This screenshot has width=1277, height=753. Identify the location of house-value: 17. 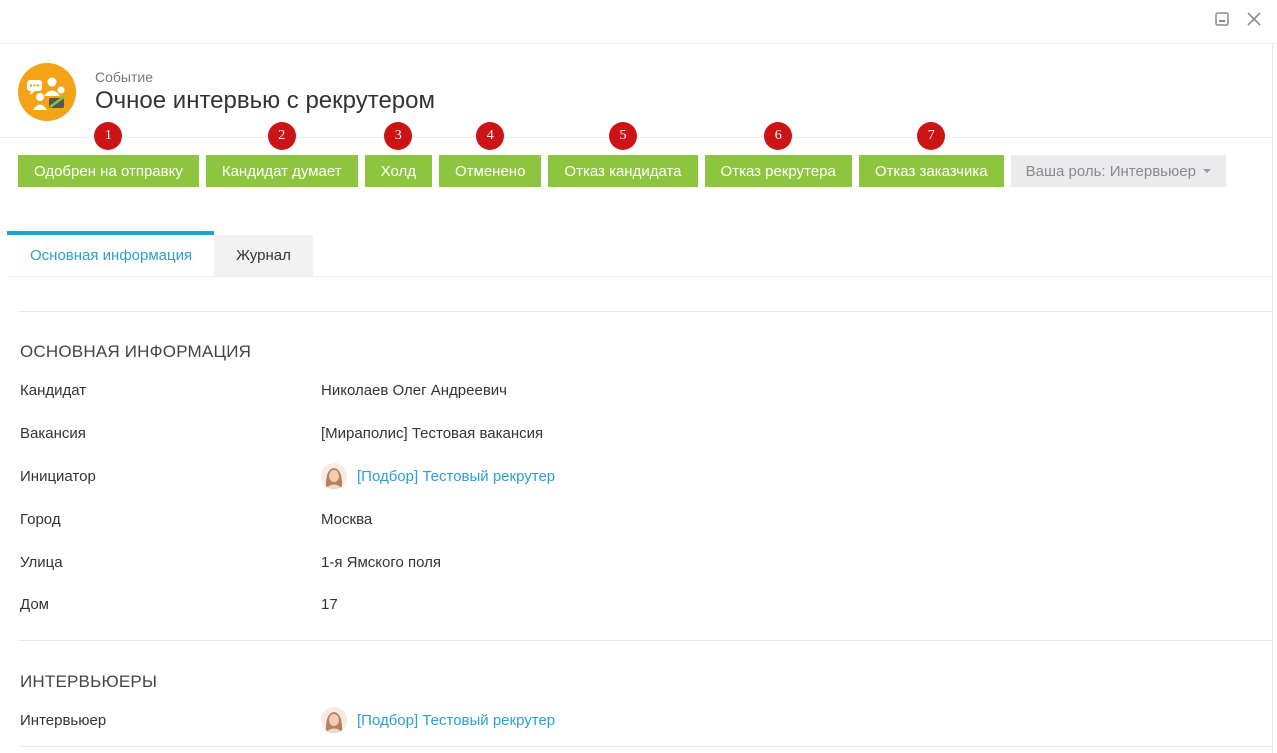
(329, 604).